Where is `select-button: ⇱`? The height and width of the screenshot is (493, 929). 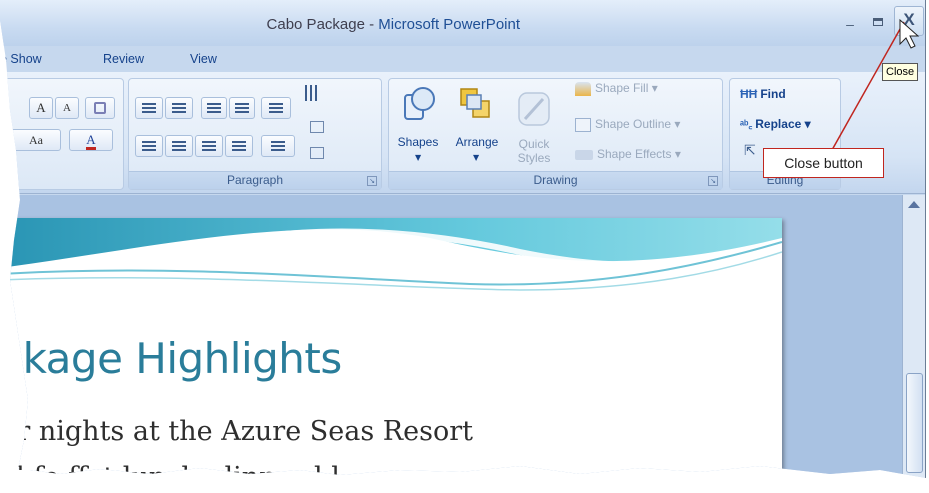 select-button: ⇱ is located at coordinates (750, 151).